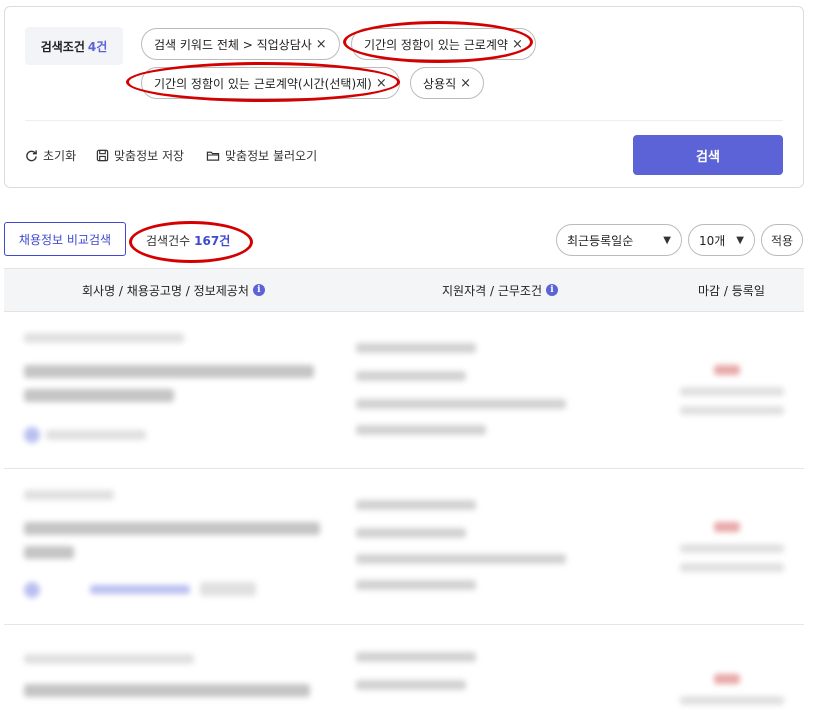  Describe the element at coordinates (404, 120) in the screenshot. I see `divider` at that location.